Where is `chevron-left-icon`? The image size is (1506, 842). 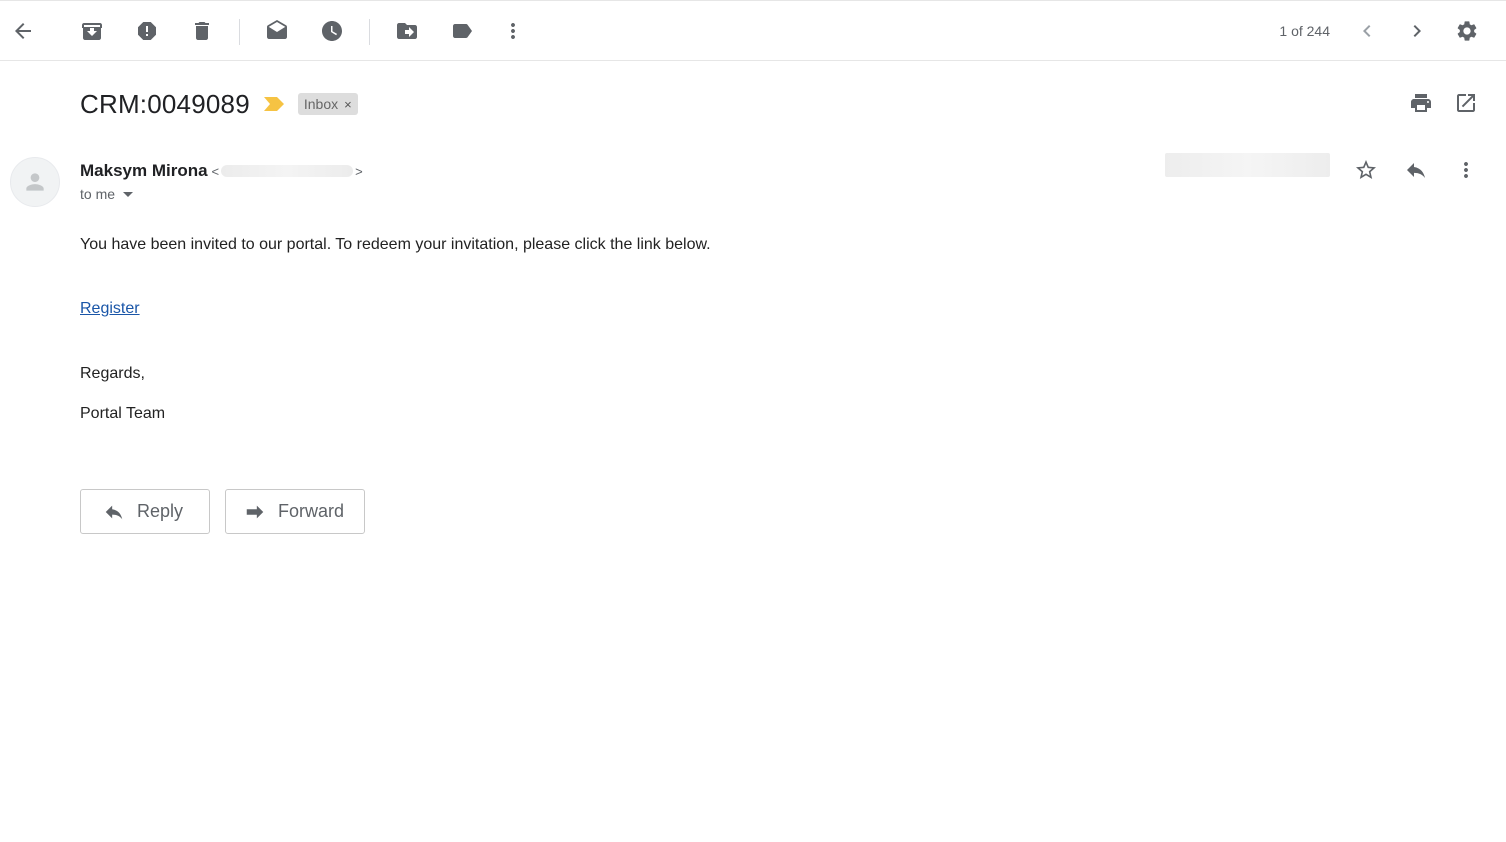
chevron-left-icon is located at coordinates (1367, 31).